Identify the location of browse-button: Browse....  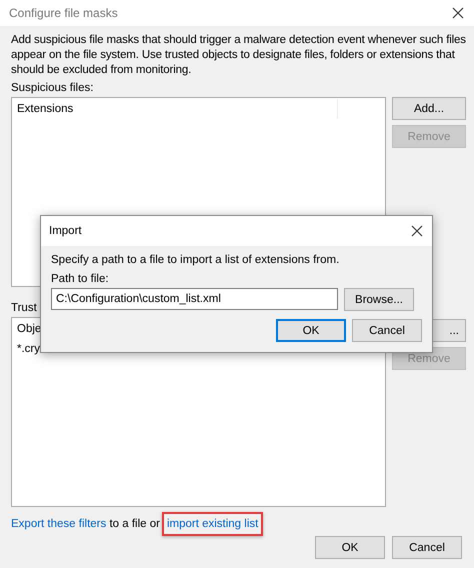
(379, 299).